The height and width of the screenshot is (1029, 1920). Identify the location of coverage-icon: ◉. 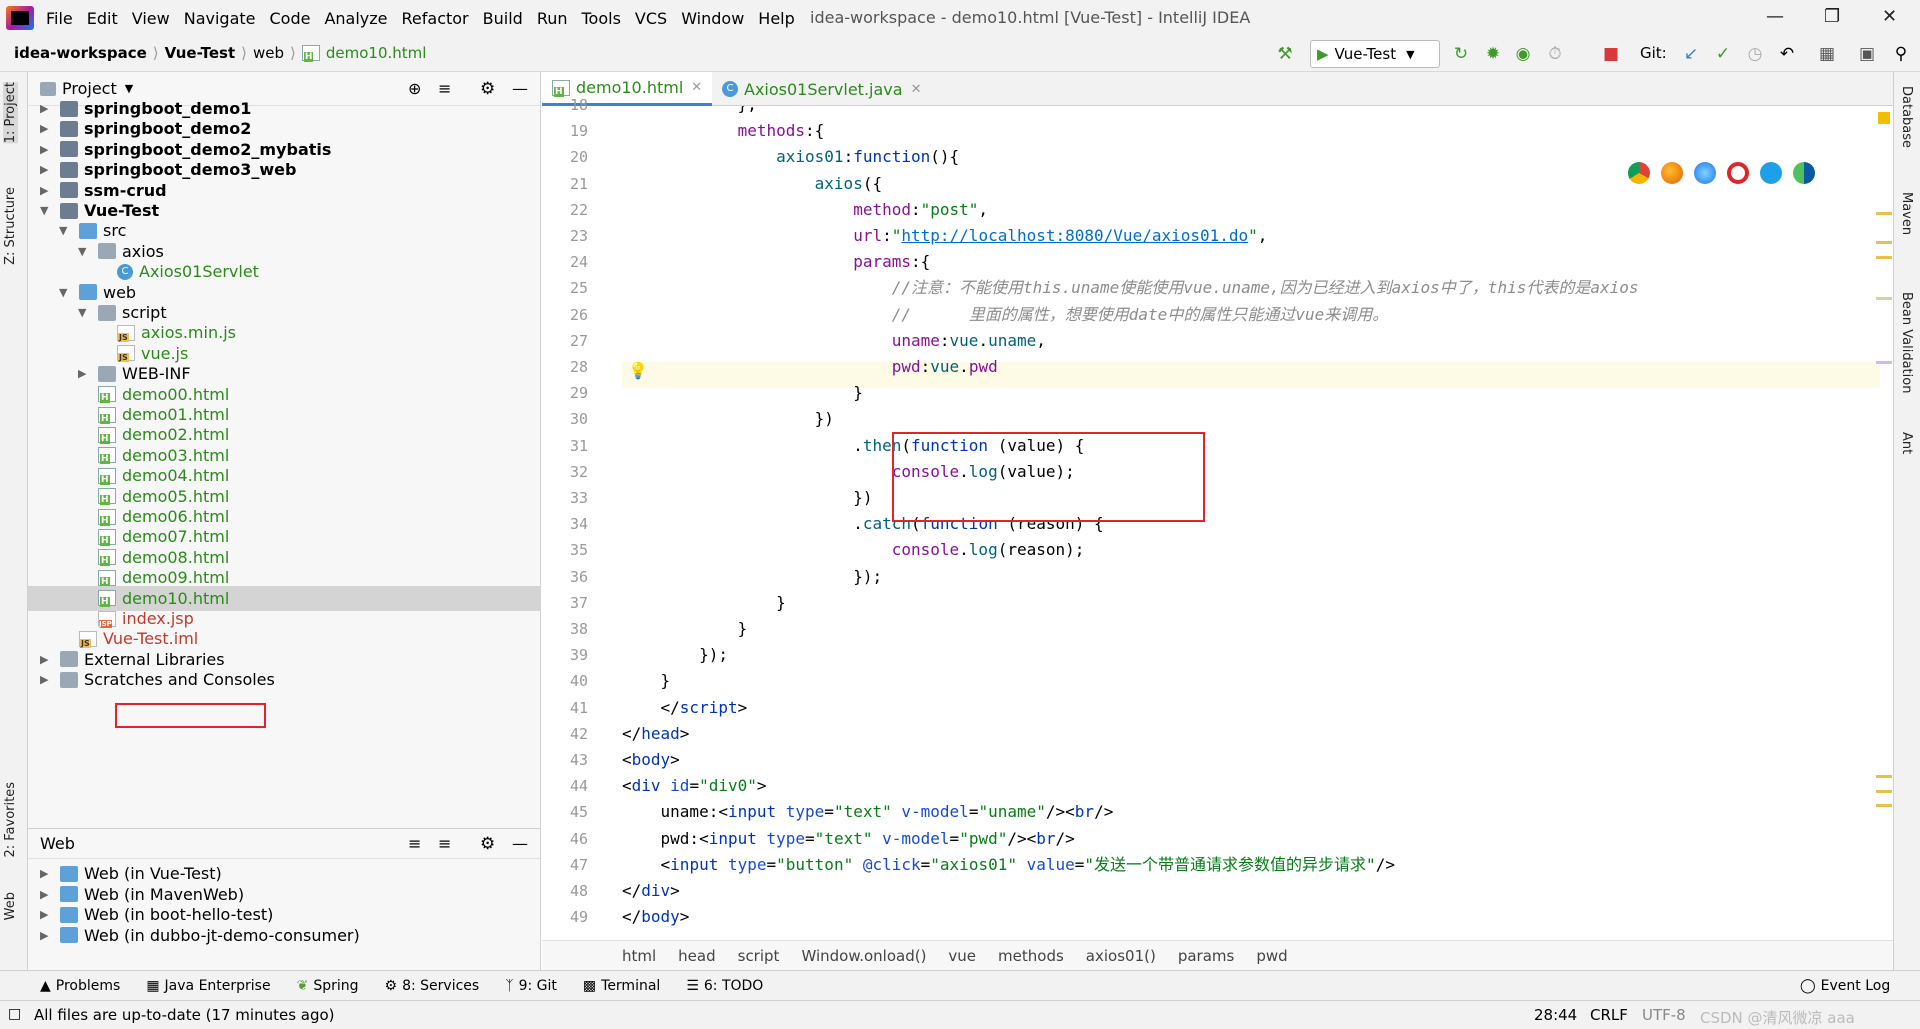
(1523, 54).